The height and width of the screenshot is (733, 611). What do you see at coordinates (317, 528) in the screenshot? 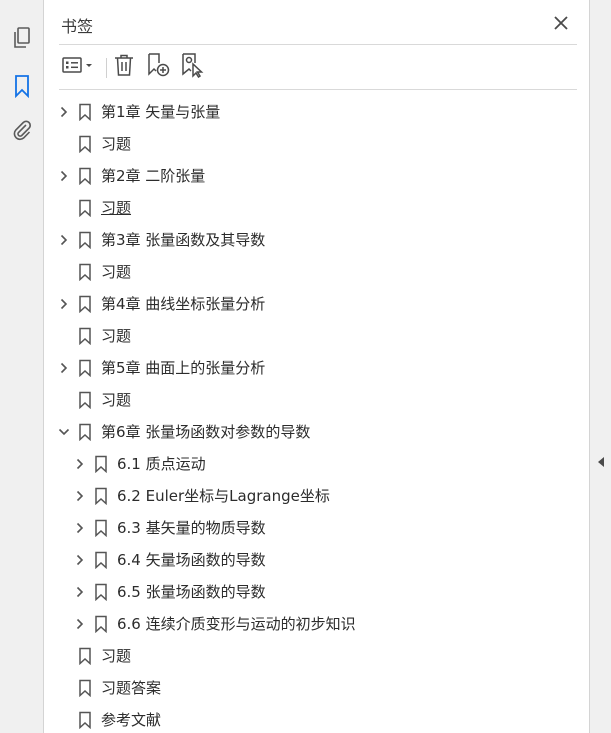
I see `bookmark-subitem: 6.3 基矢量的物质导数` at bounding box center [317, 528].